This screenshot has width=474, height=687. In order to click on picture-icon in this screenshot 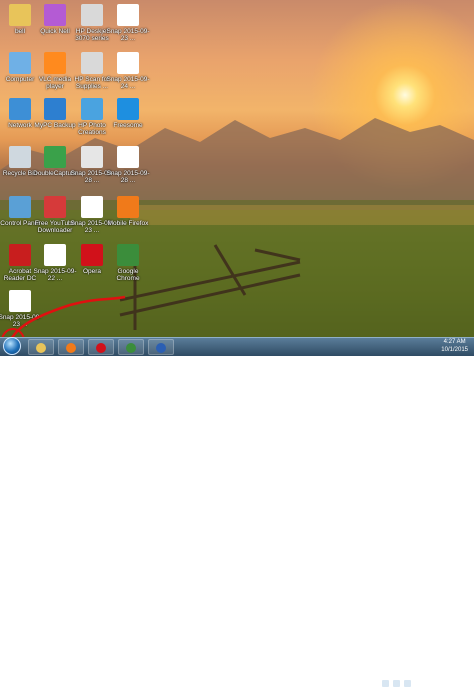, I will do `click(55, 15)`.